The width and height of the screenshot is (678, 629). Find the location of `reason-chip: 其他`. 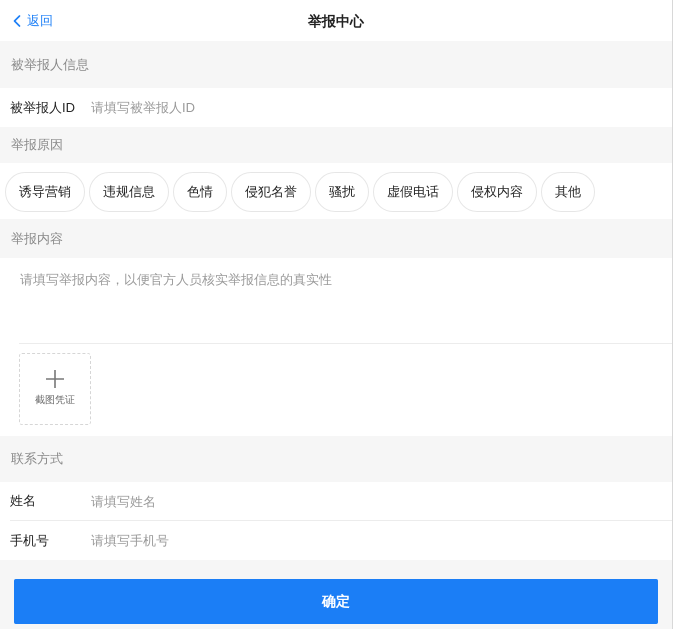

reason-chip: 其他 is located at coordinates (568, 192).